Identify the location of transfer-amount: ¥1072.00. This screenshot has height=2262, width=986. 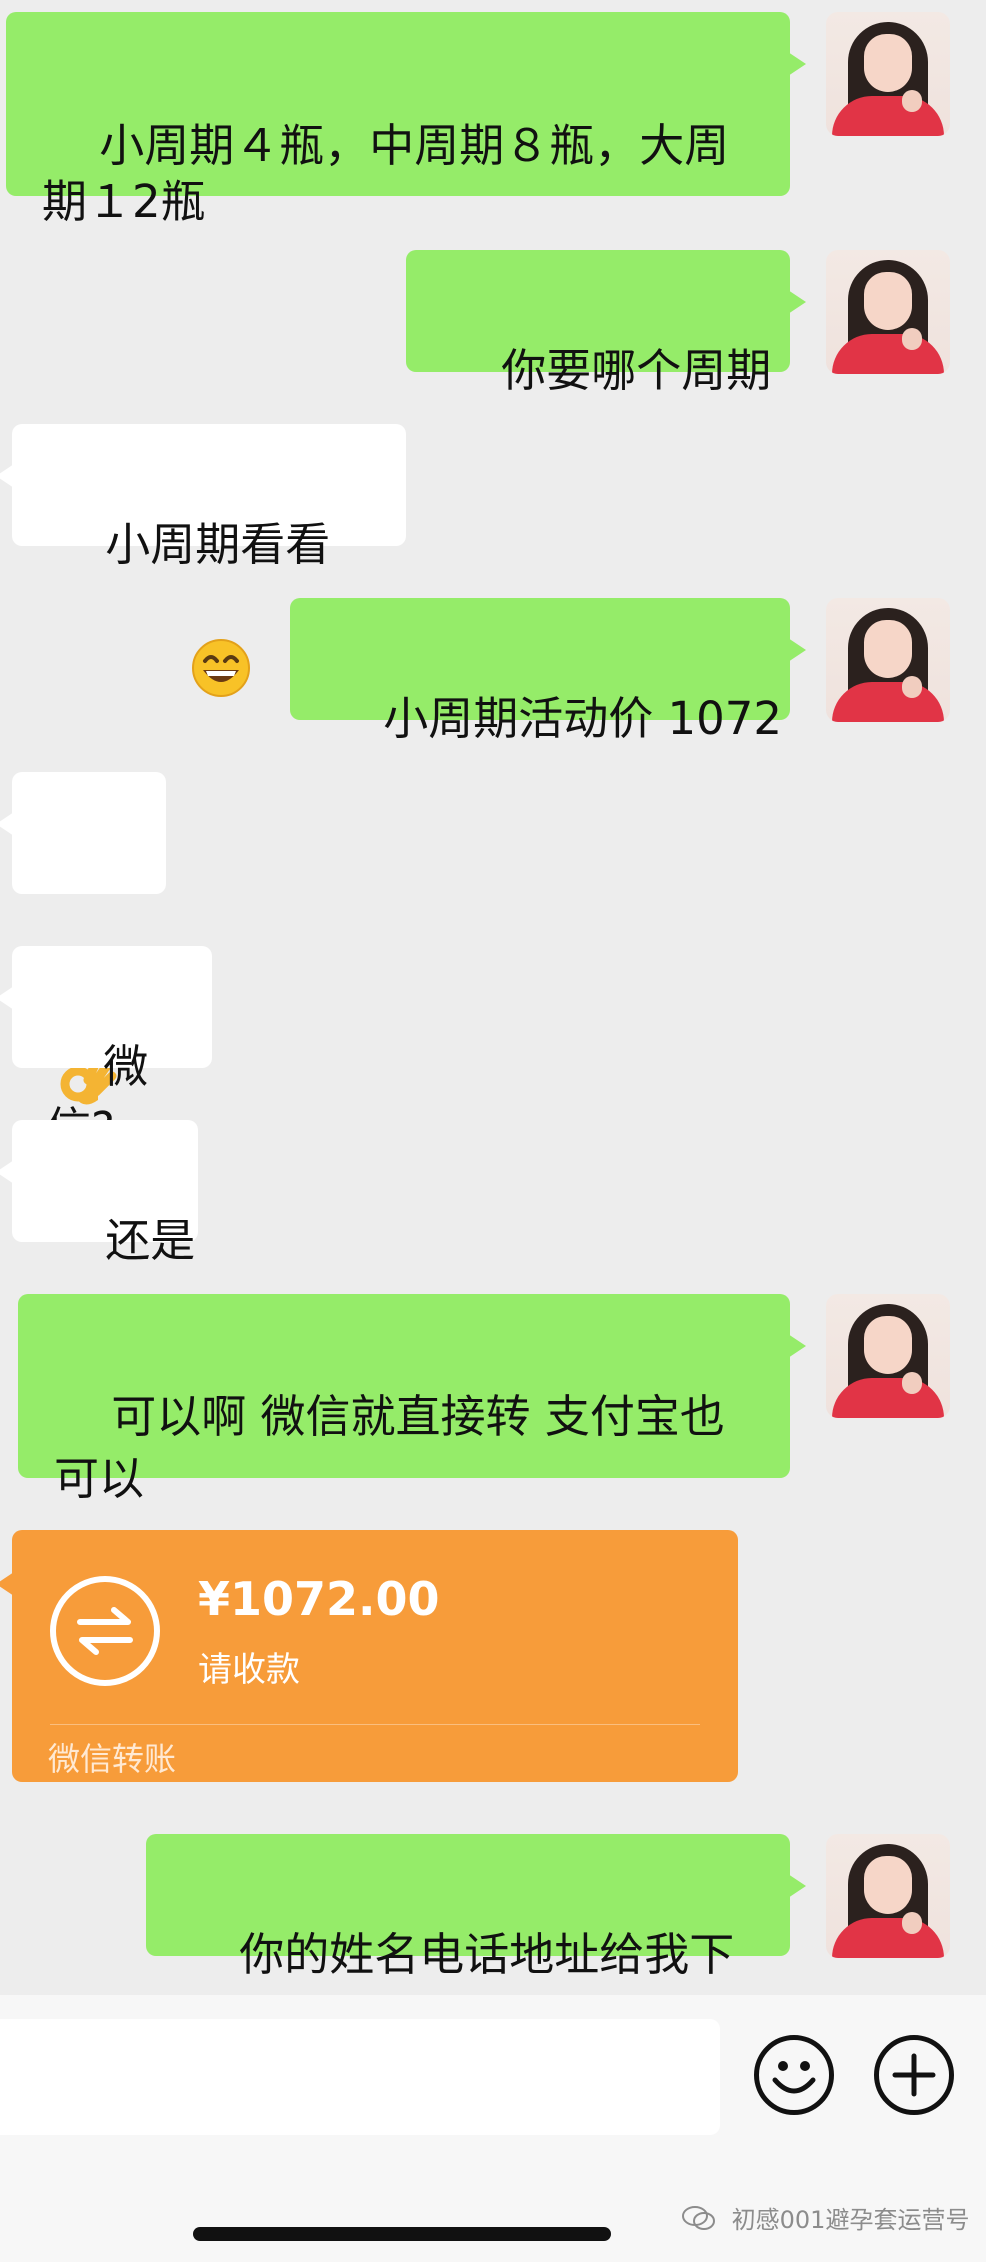
(319, 1599).